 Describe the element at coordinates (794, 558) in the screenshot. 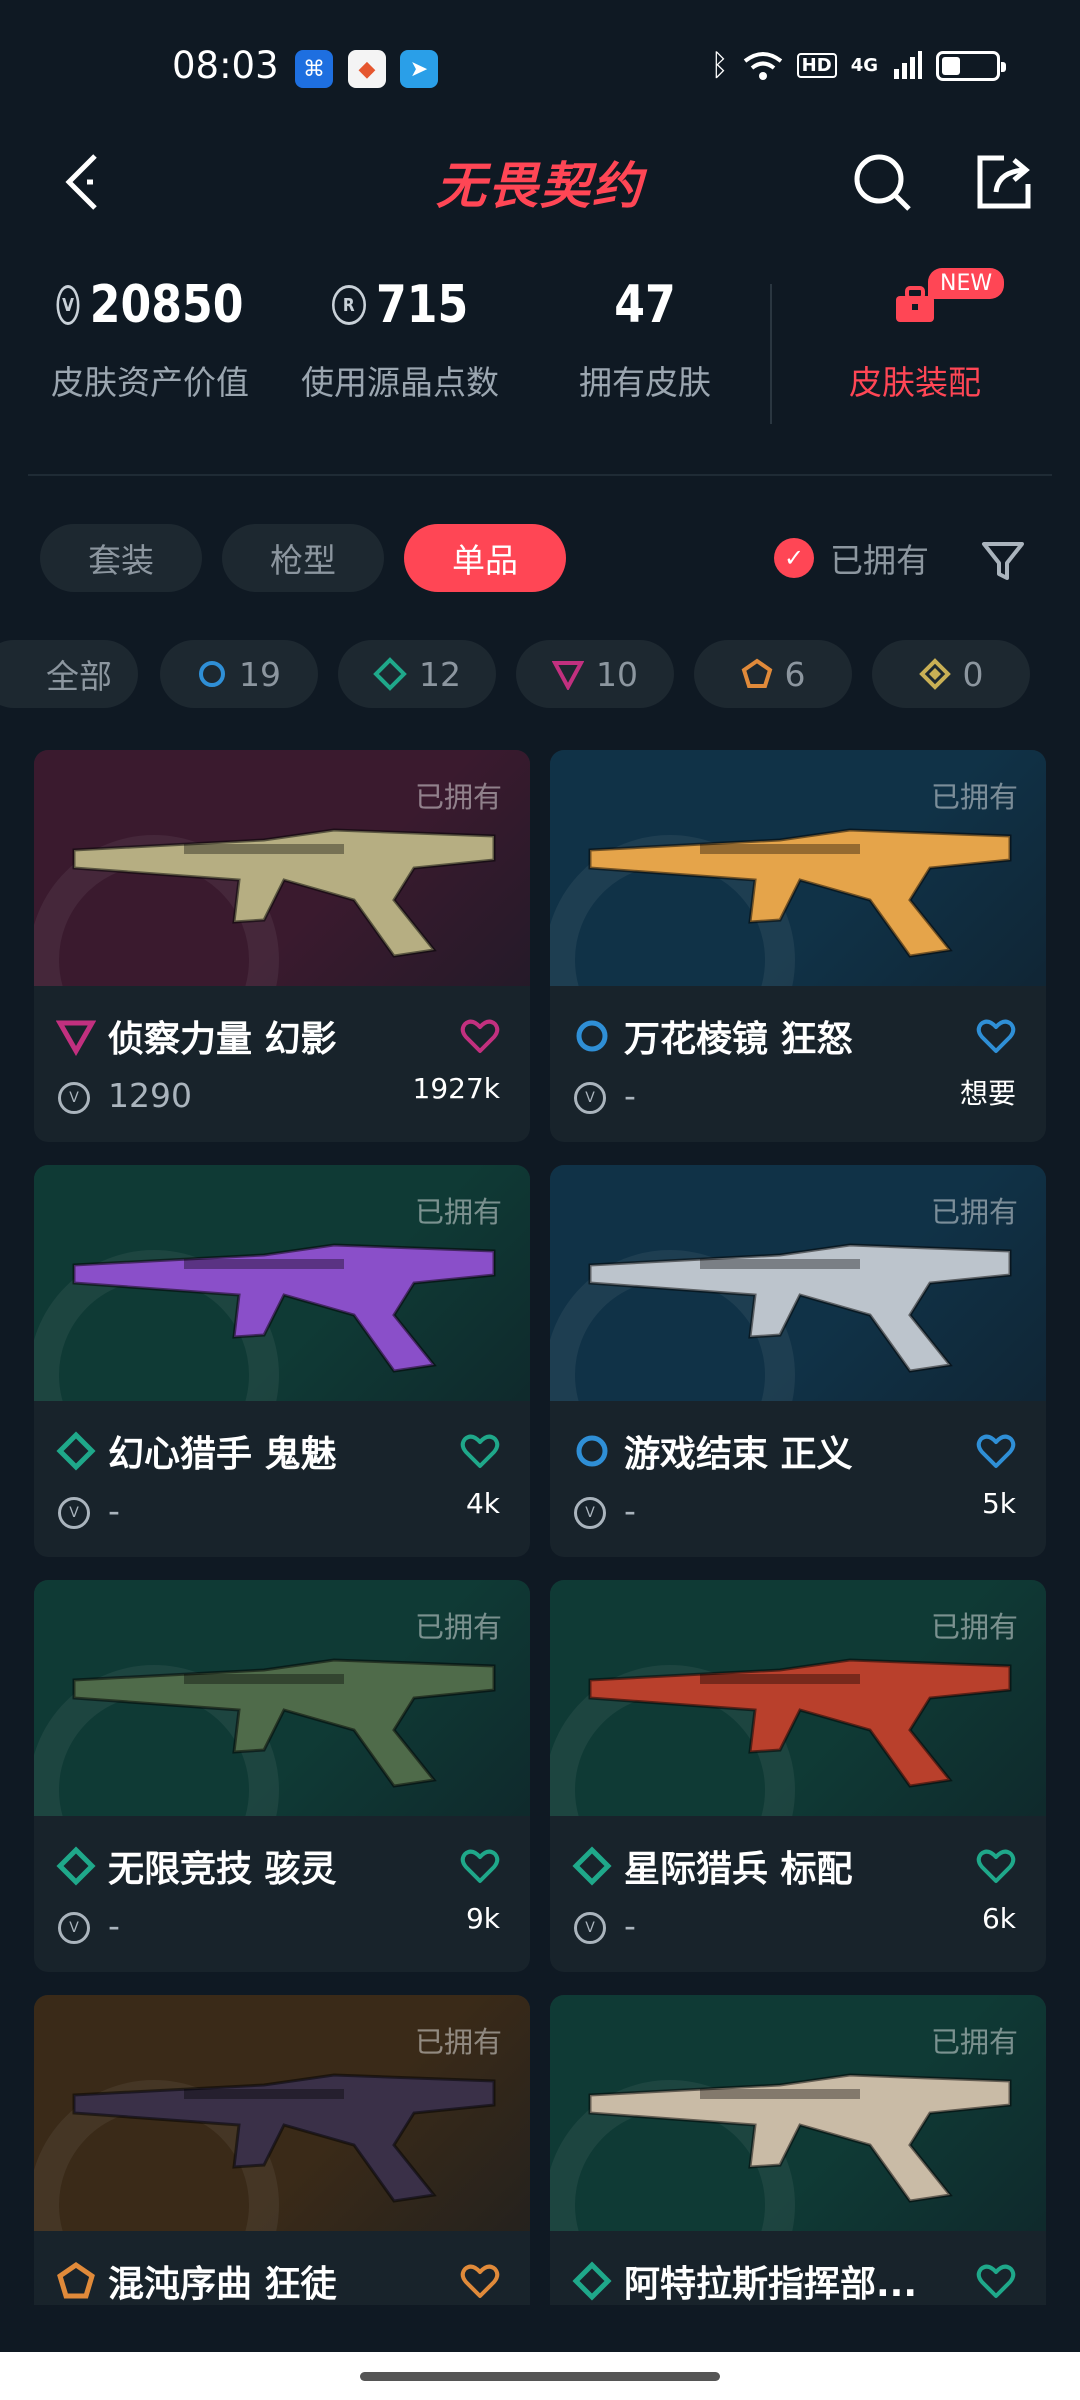

I see `checkmark-icon: ✓` at that location.